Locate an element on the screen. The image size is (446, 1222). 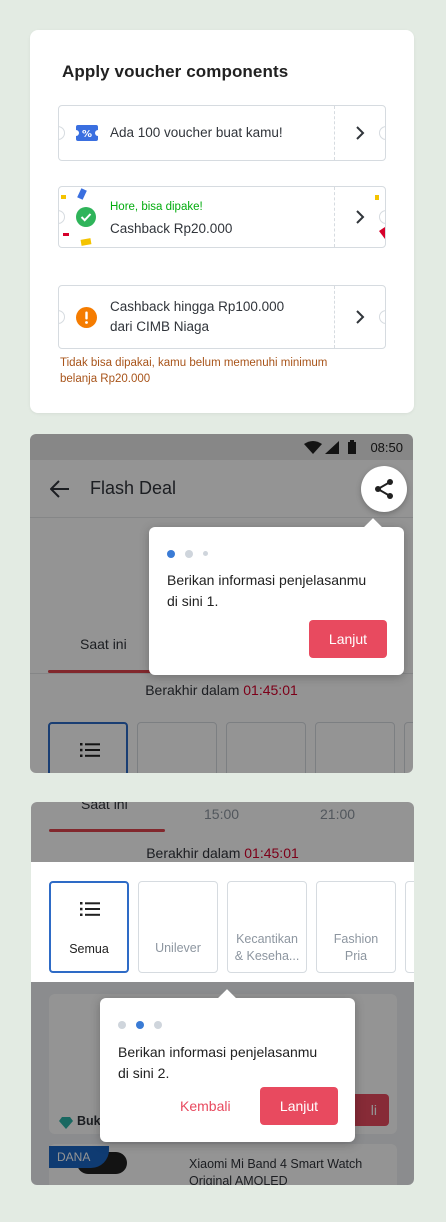
voucher-icon: % is located at coordinates (87, 133).